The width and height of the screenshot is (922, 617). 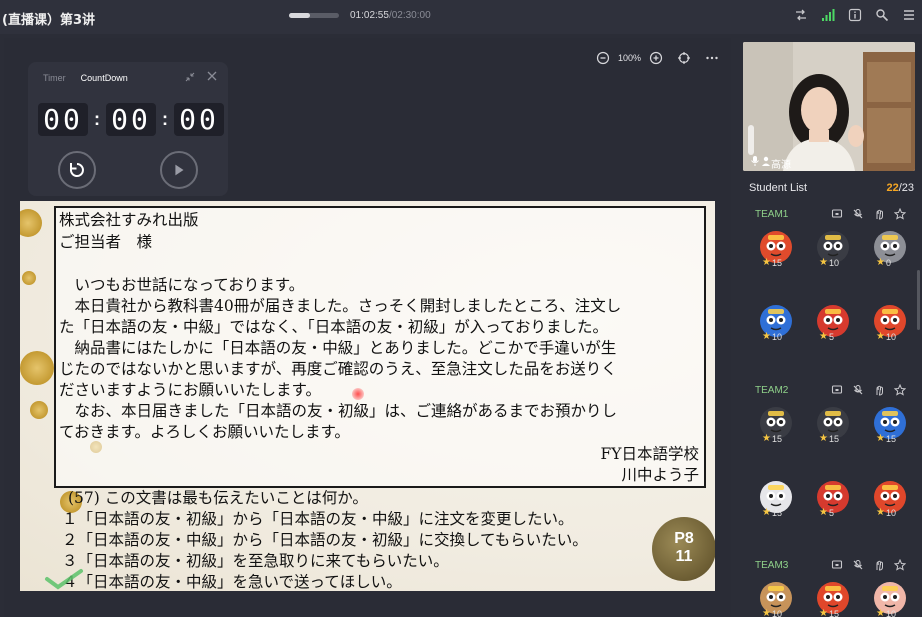 I want to click on student-grid: ★ 15 ★ 10 ★ 0 ★ 10 ★ 5 ★ 10, so click(x=833, y=290).